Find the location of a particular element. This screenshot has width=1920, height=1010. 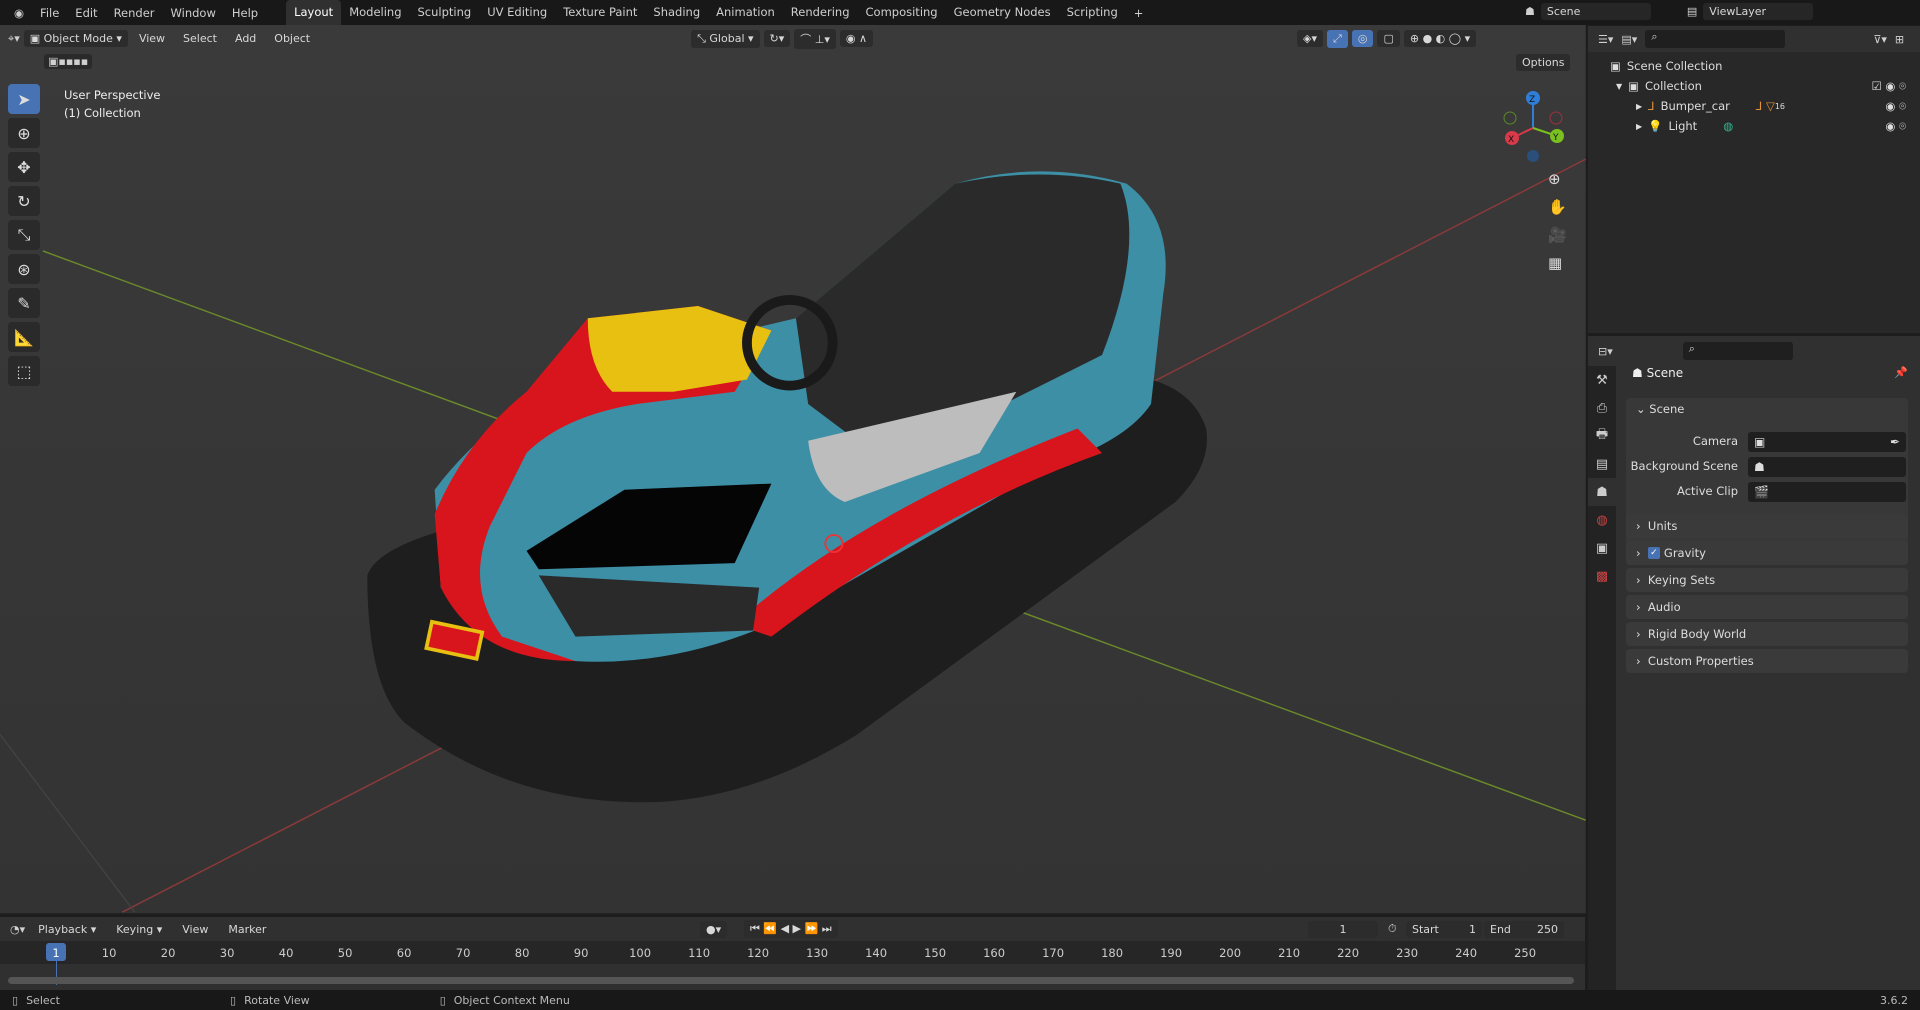

section-gravity: › ✓ Gravity is located at coordinates (1767, 553).